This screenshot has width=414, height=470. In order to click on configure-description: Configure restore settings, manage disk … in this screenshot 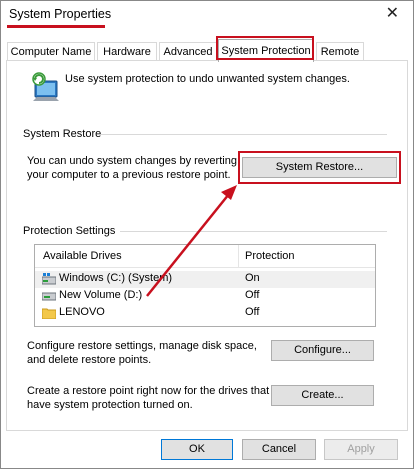, I will do `click(142, 353)`.